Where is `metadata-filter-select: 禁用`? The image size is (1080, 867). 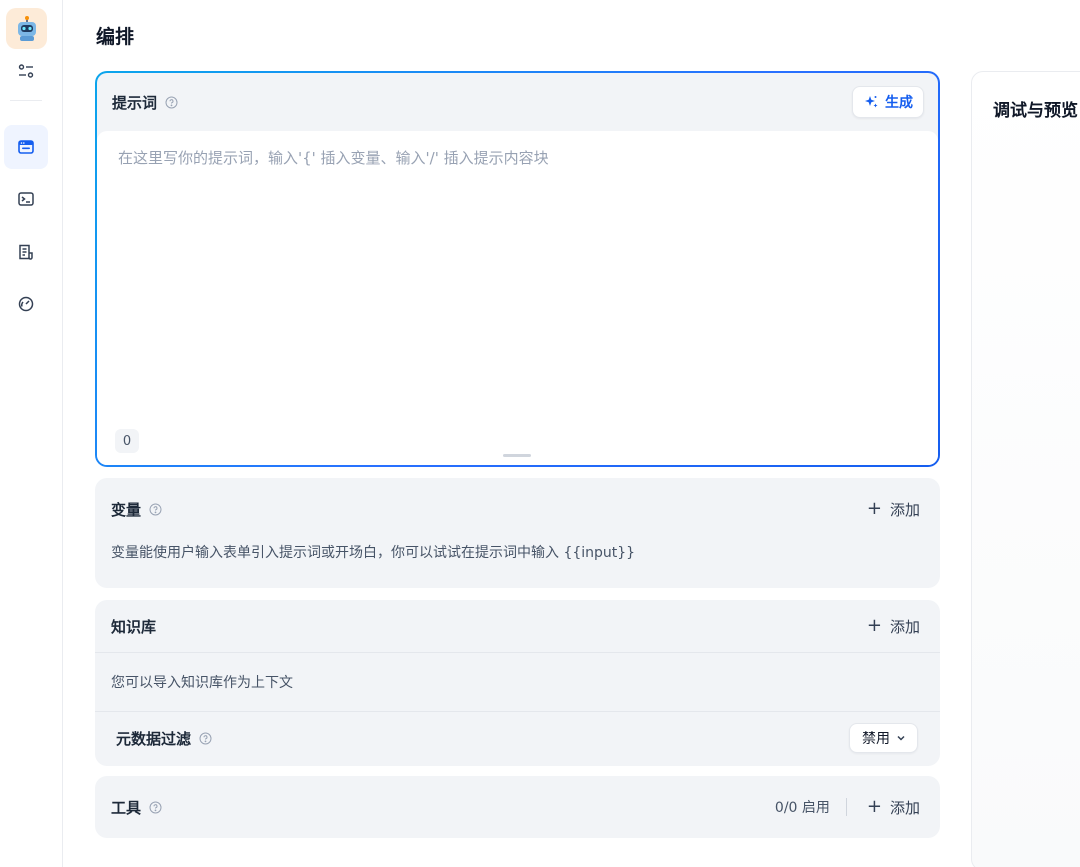 metadata-filter-select: 禁用 is located at coordinates (883, 738).